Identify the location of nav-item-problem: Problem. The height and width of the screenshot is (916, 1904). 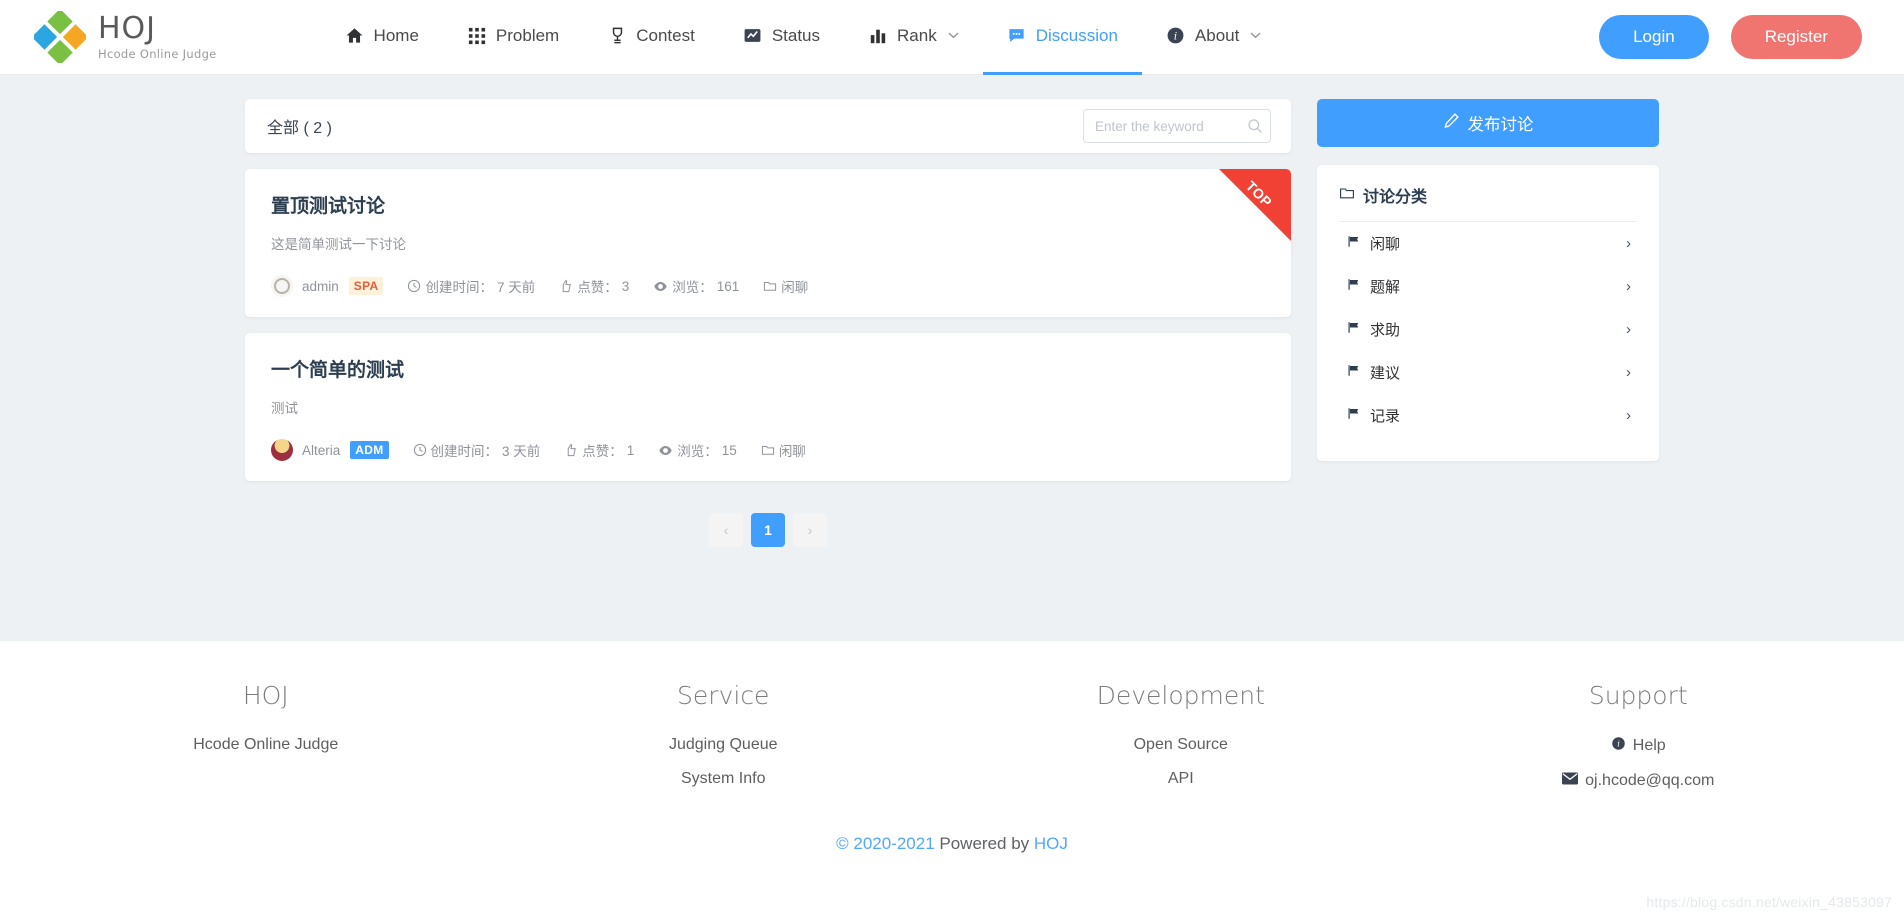
(513, 37).